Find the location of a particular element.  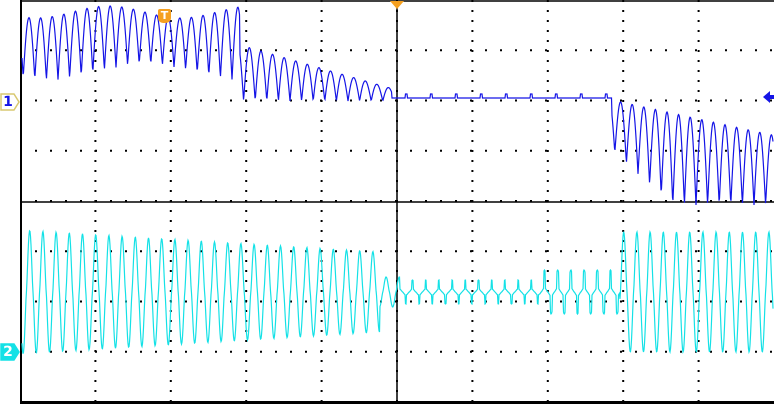

trigger-position-icon is located at coordinates (397, 5).